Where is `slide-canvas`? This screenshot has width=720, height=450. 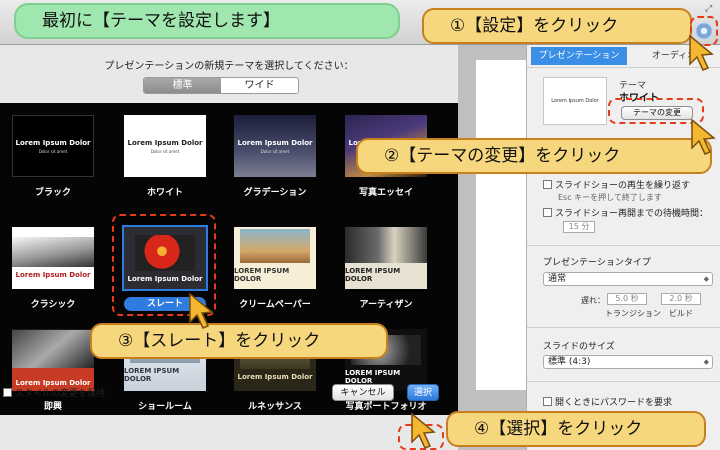
slide-canvas is located at coordinates (501, 225).